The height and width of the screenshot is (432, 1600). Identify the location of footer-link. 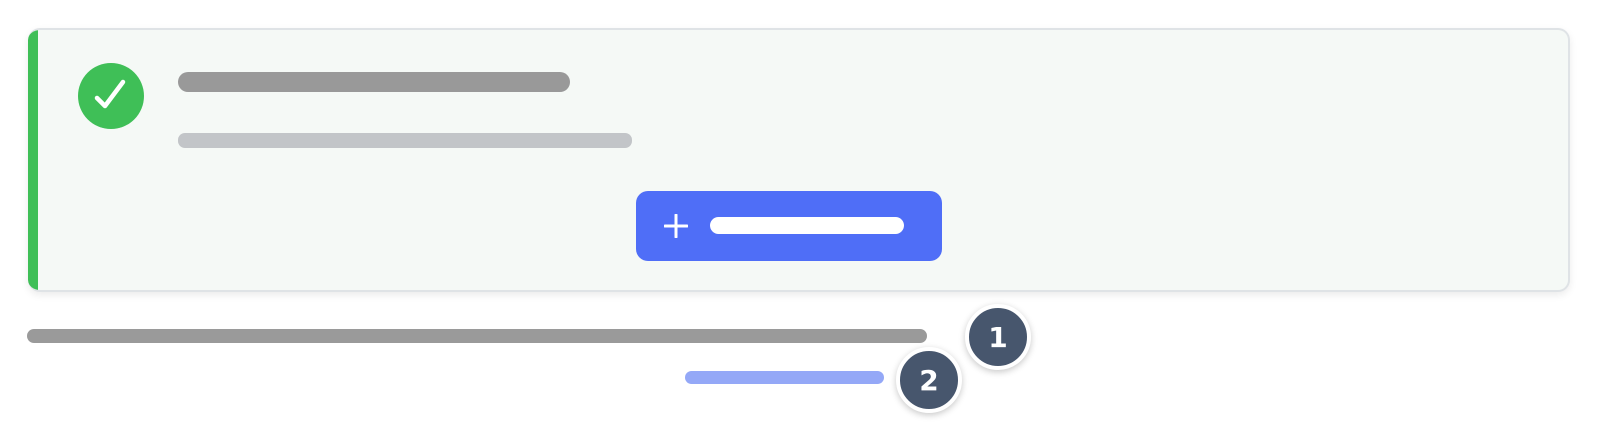
(784, 377).